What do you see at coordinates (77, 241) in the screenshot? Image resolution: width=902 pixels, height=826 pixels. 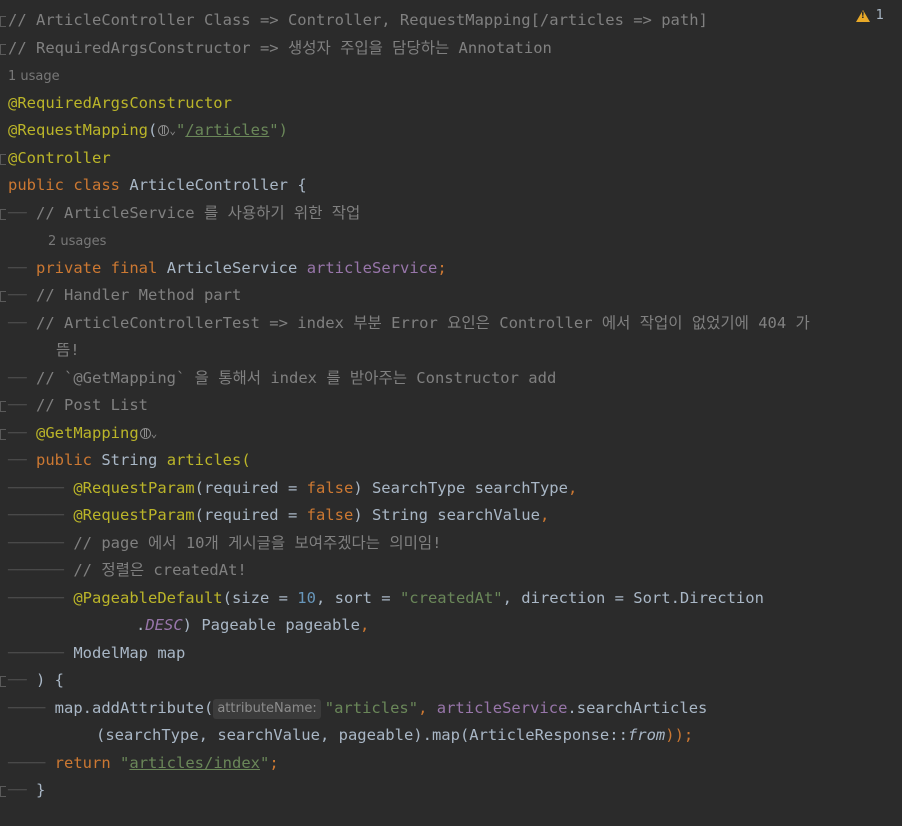 I see `usages-hint: 2 usages` at bounding box center [77, 241].